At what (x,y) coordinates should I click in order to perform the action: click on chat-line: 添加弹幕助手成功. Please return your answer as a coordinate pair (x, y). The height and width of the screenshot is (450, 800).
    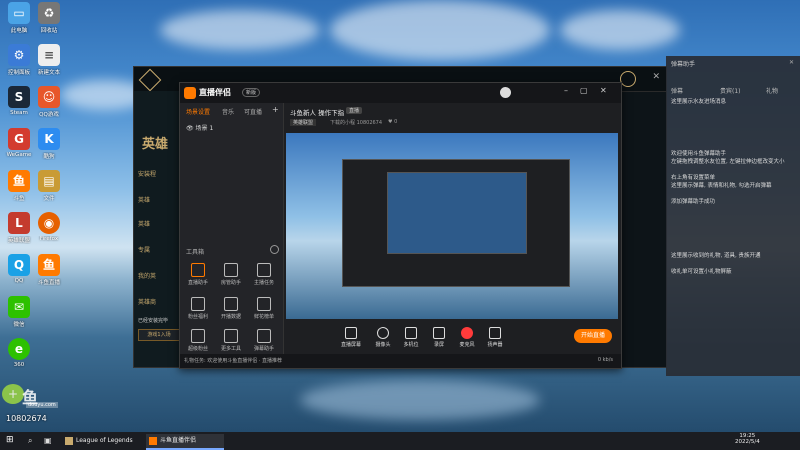
    Looking at the image, I should click on (693, 202).